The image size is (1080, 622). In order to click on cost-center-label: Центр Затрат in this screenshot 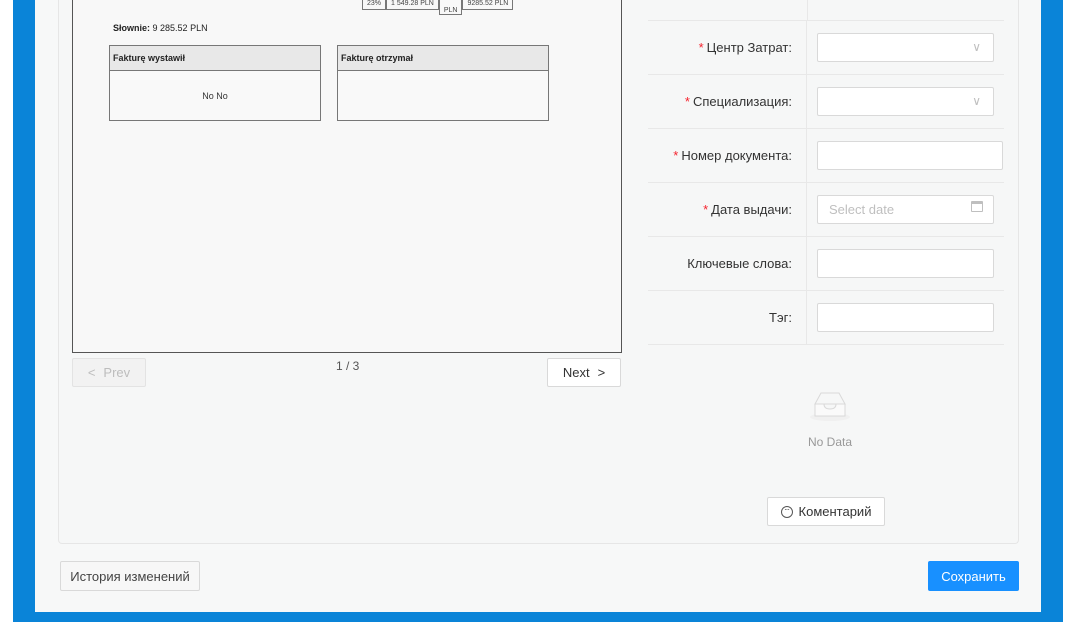, I will do `click(747, 47)`.